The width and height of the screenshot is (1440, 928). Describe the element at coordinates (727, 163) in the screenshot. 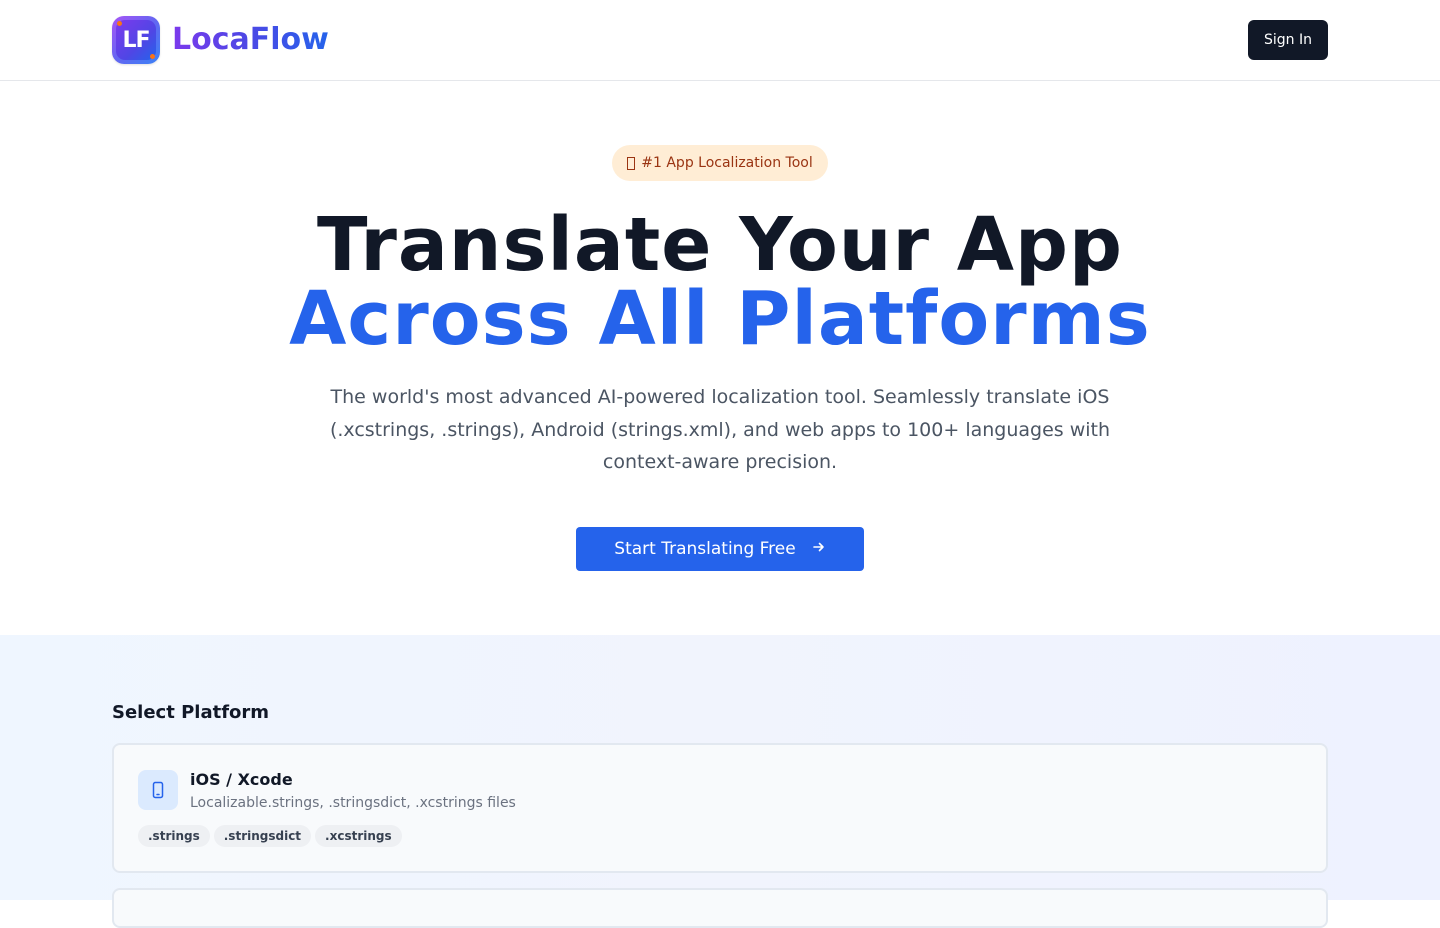

I see `hero-badge-label: #1 App Localization Tool` at that location.